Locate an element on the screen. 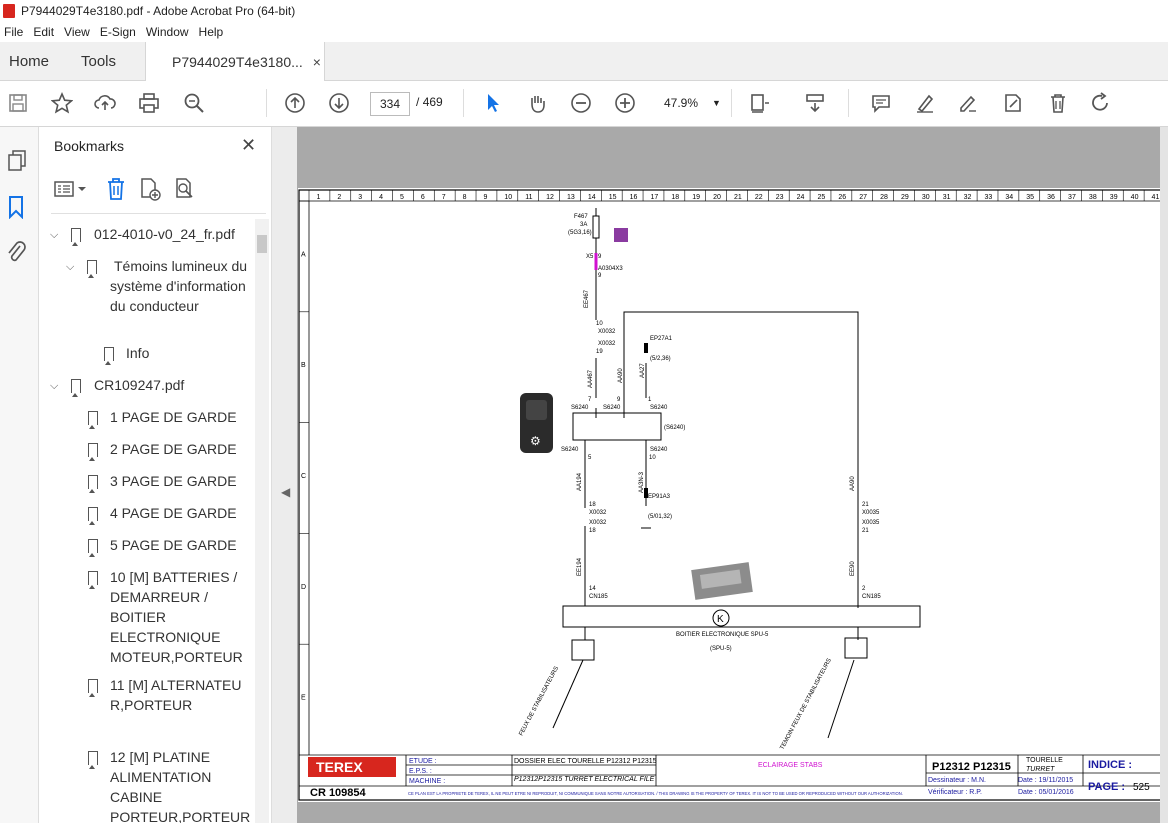 The image size is (1168, 823). column-number: 28 is located at coordinates (884, 197).